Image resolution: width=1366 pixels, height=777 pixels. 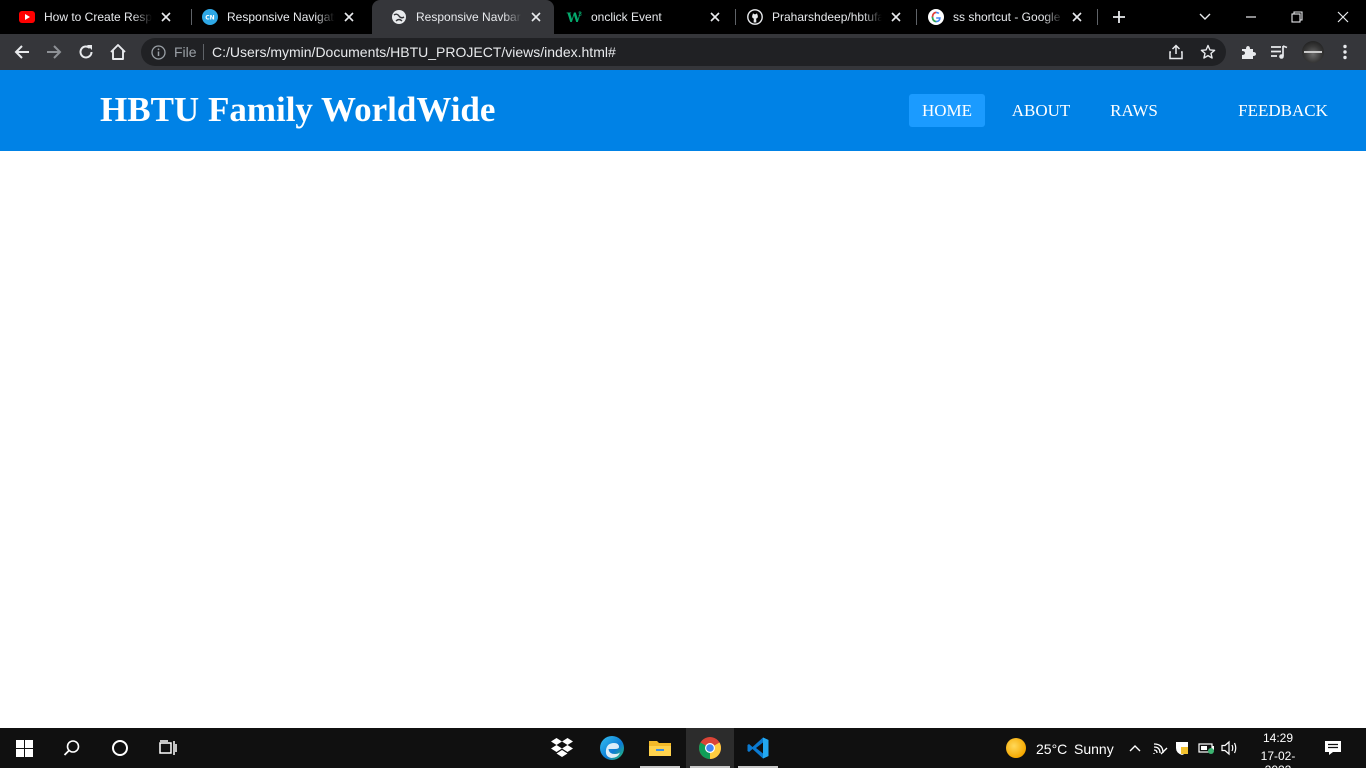 What do you see at coordinates (469, 17) in the screenshot?
I see `tab-title: Responsive Navbar | CodingNepal` at bounding box center [469, 17].